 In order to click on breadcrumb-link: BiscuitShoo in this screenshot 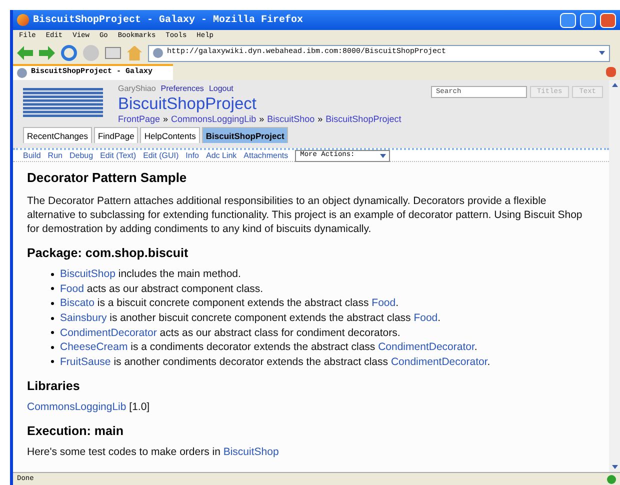, I will do `click(291, 119)`.